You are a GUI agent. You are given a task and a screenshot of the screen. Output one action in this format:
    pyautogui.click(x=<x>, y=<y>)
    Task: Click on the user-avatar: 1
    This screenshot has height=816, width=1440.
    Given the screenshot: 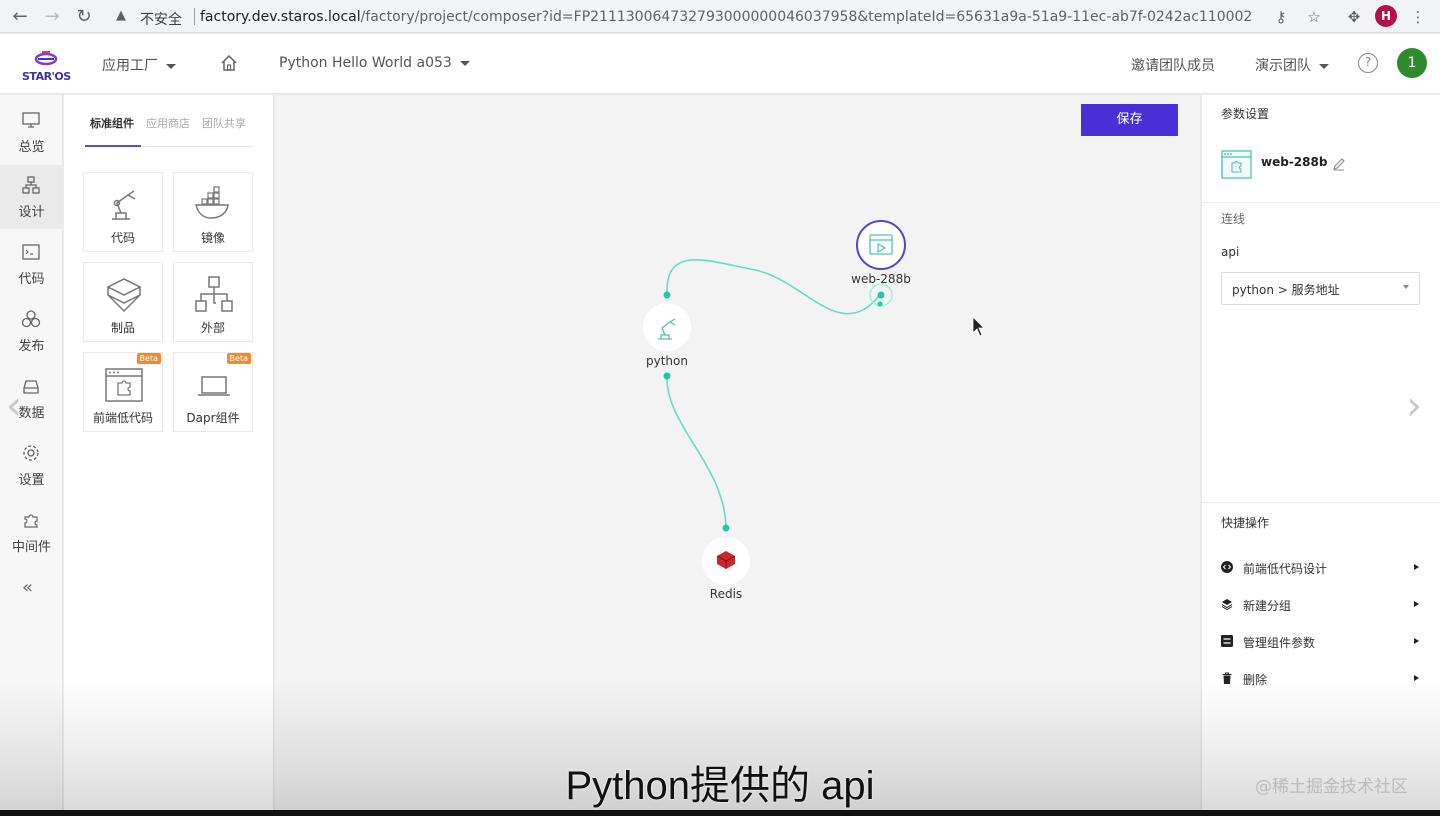 What is the action you would take?
    pyautogui.click(x=1412, y=63)
    